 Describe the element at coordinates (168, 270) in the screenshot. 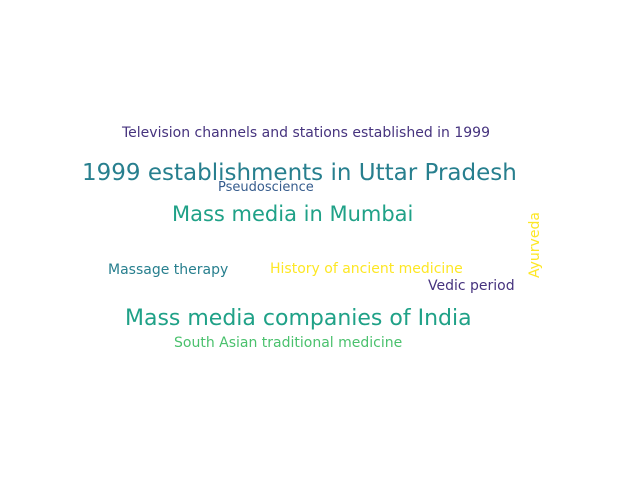

I see `word-massage-therapy: Massage therapy` at that location.